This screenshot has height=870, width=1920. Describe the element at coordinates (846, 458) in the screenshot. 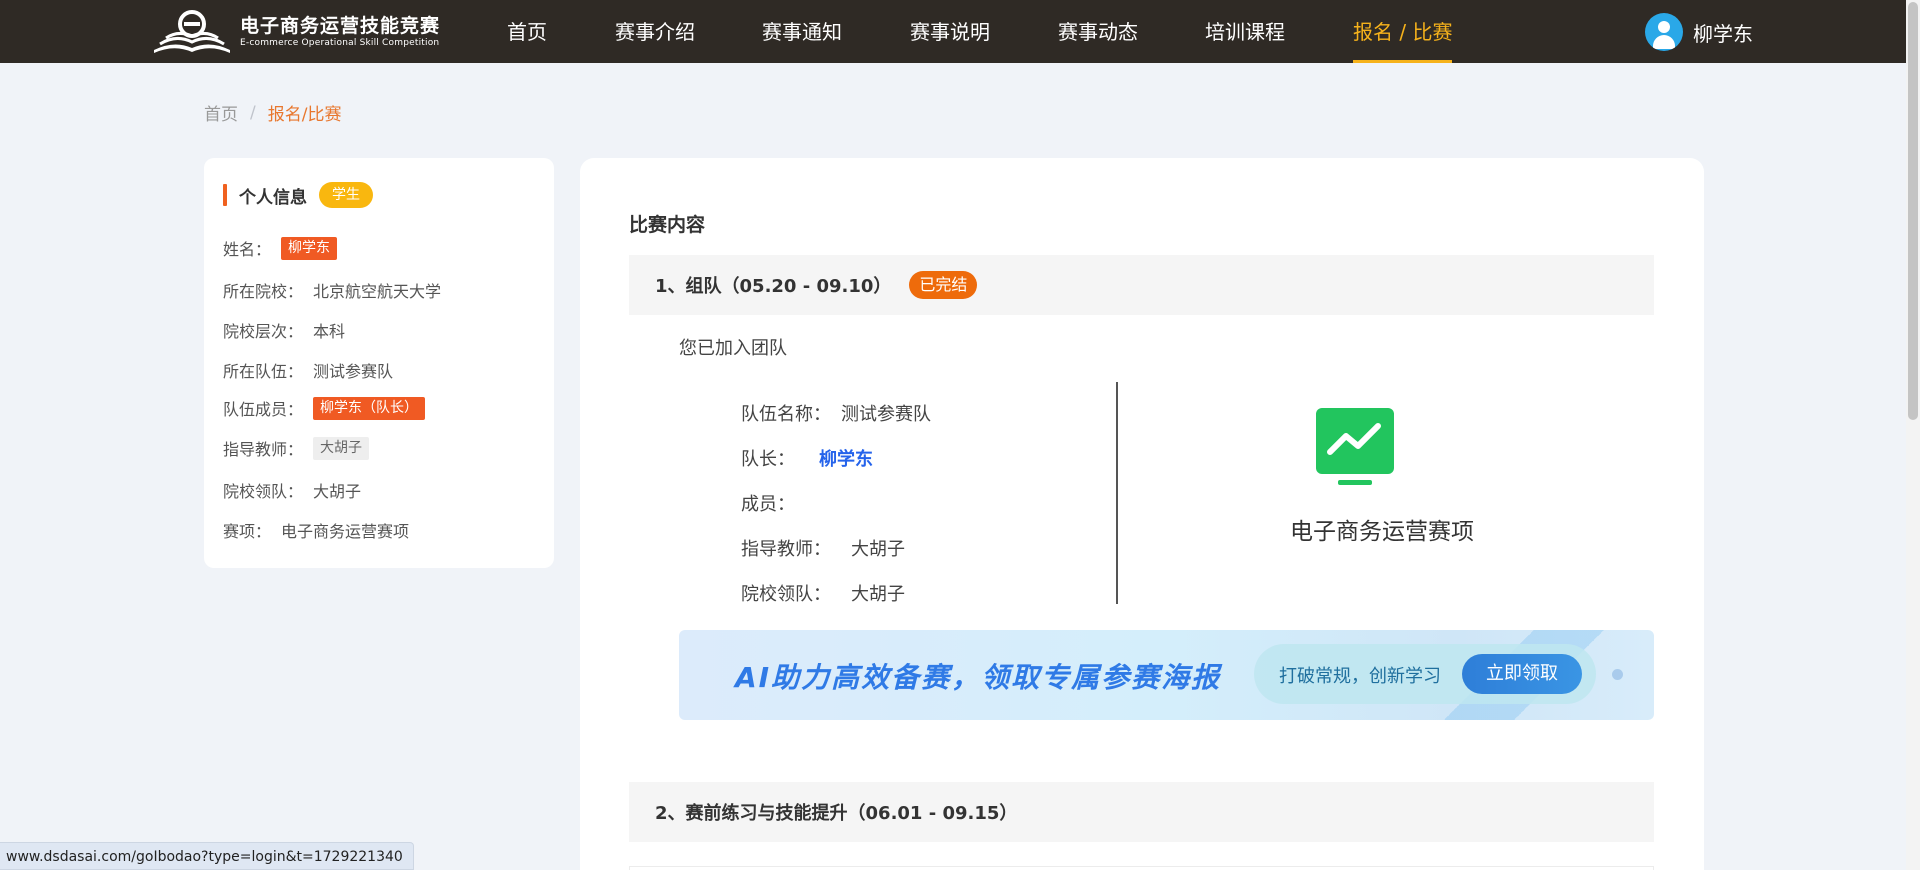

I see `team-leader-value: 柳学东` at that location.